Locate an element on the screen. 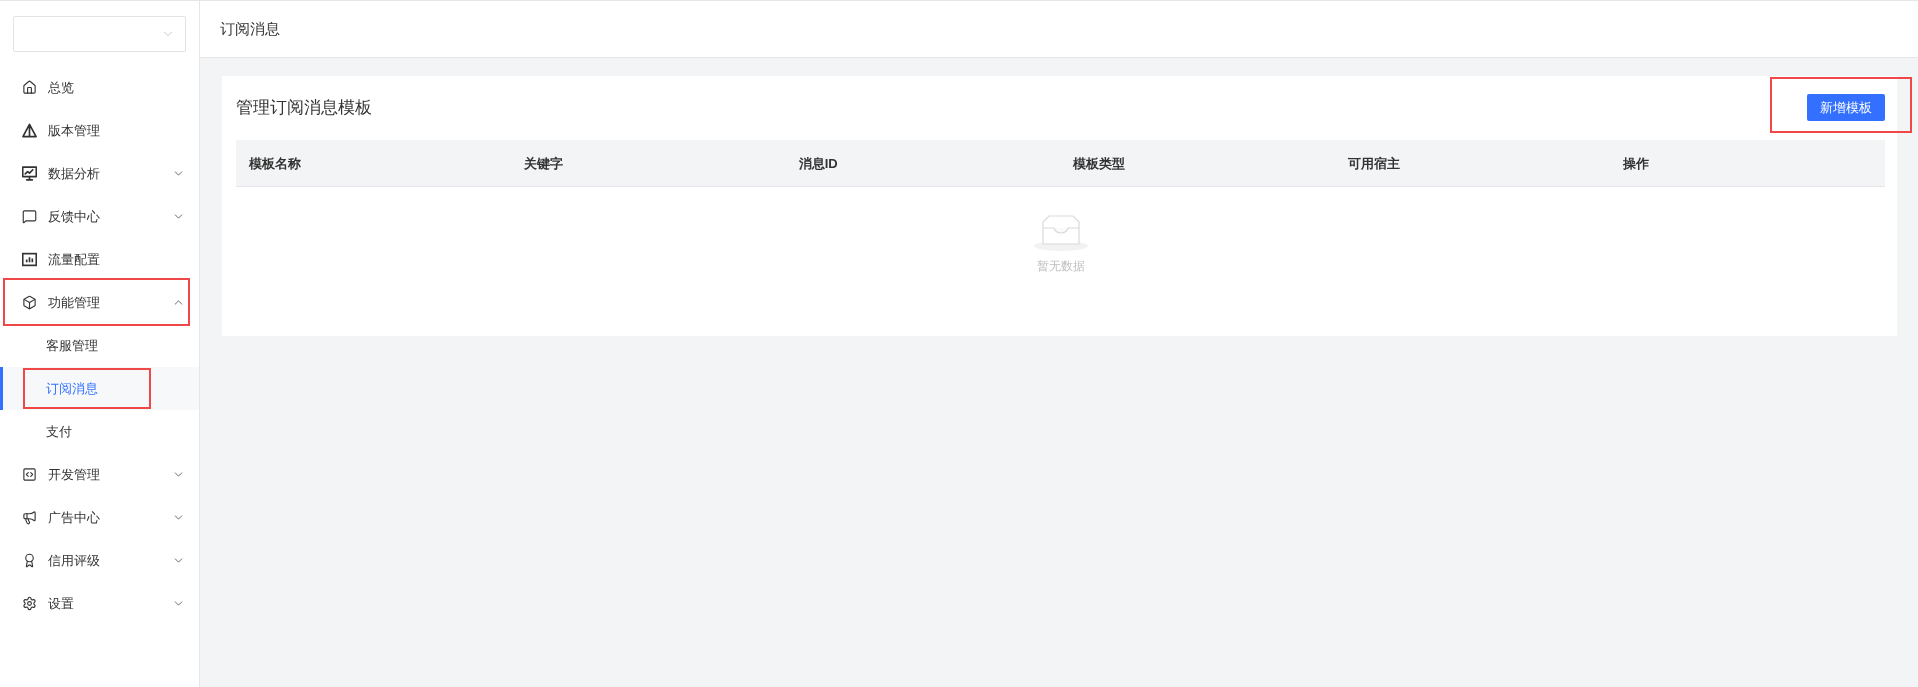 The image size is (1918, 687). sidebar-menu-item: 流量配置 is located at coordinates (99, 259).